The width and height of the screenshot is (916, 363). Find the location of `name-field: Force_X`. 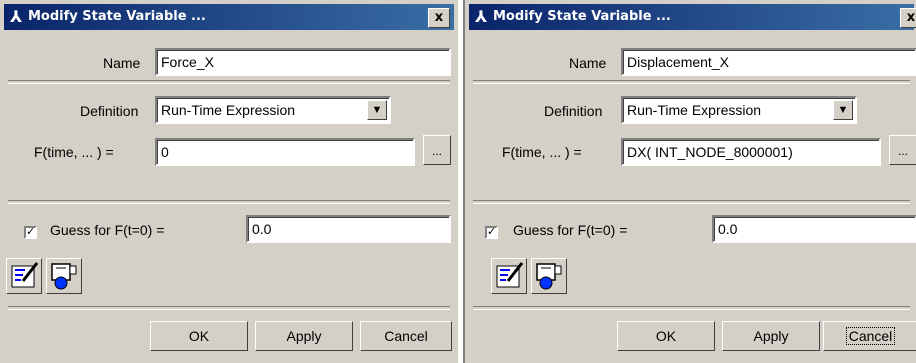

name-field: Force_X is located at coordinates (303, 62).